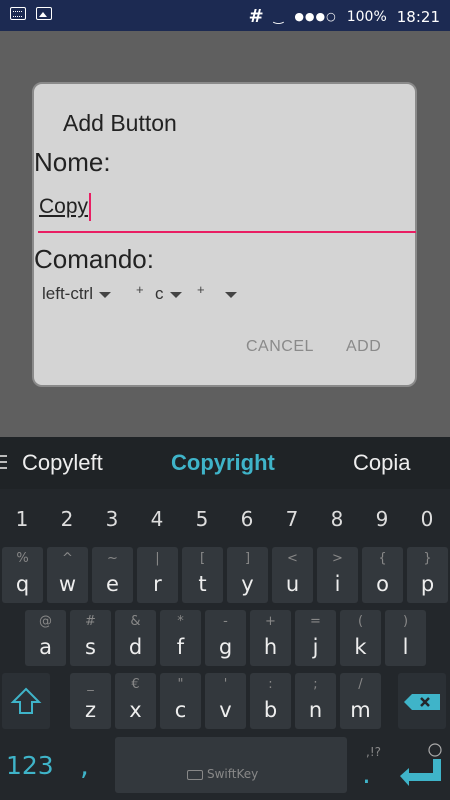  What do you see at coordinates (227, 211) in the screenshot?
I see `name-input: Copy` at bounding box center [227, 211].